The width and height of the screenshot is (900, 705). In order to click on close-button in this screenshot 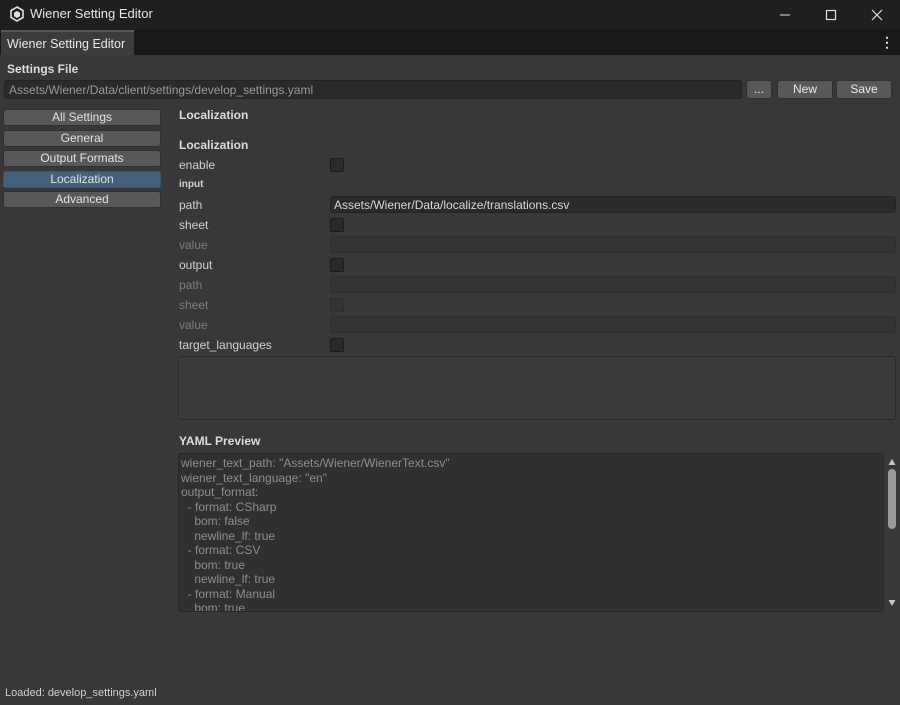, I will do `click(877, 14)`.